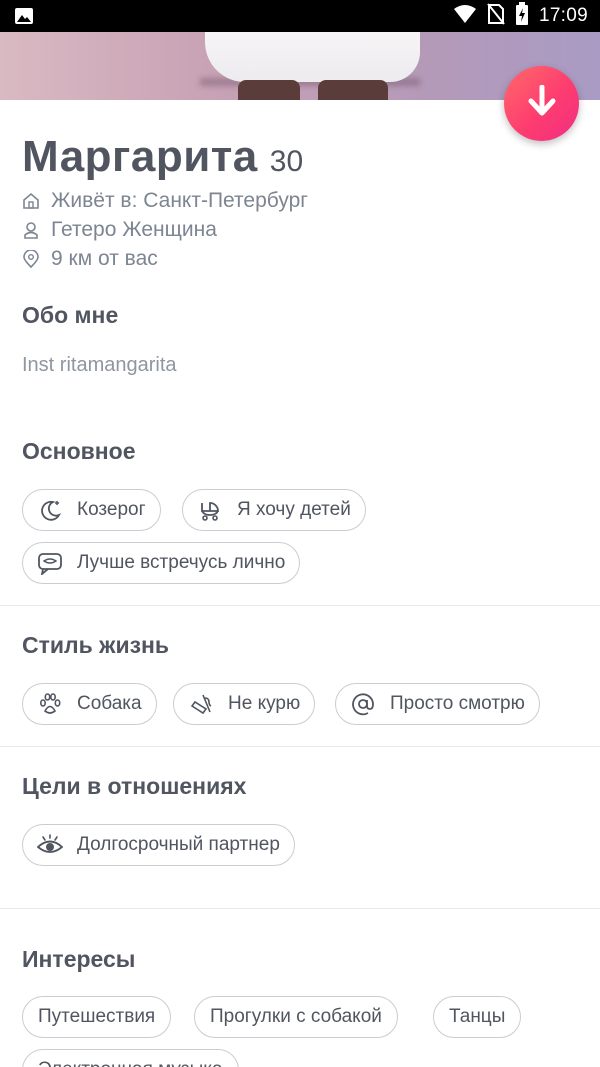  I want to click on lifestyle-title: Стиль жизнь, so click(96, 645).